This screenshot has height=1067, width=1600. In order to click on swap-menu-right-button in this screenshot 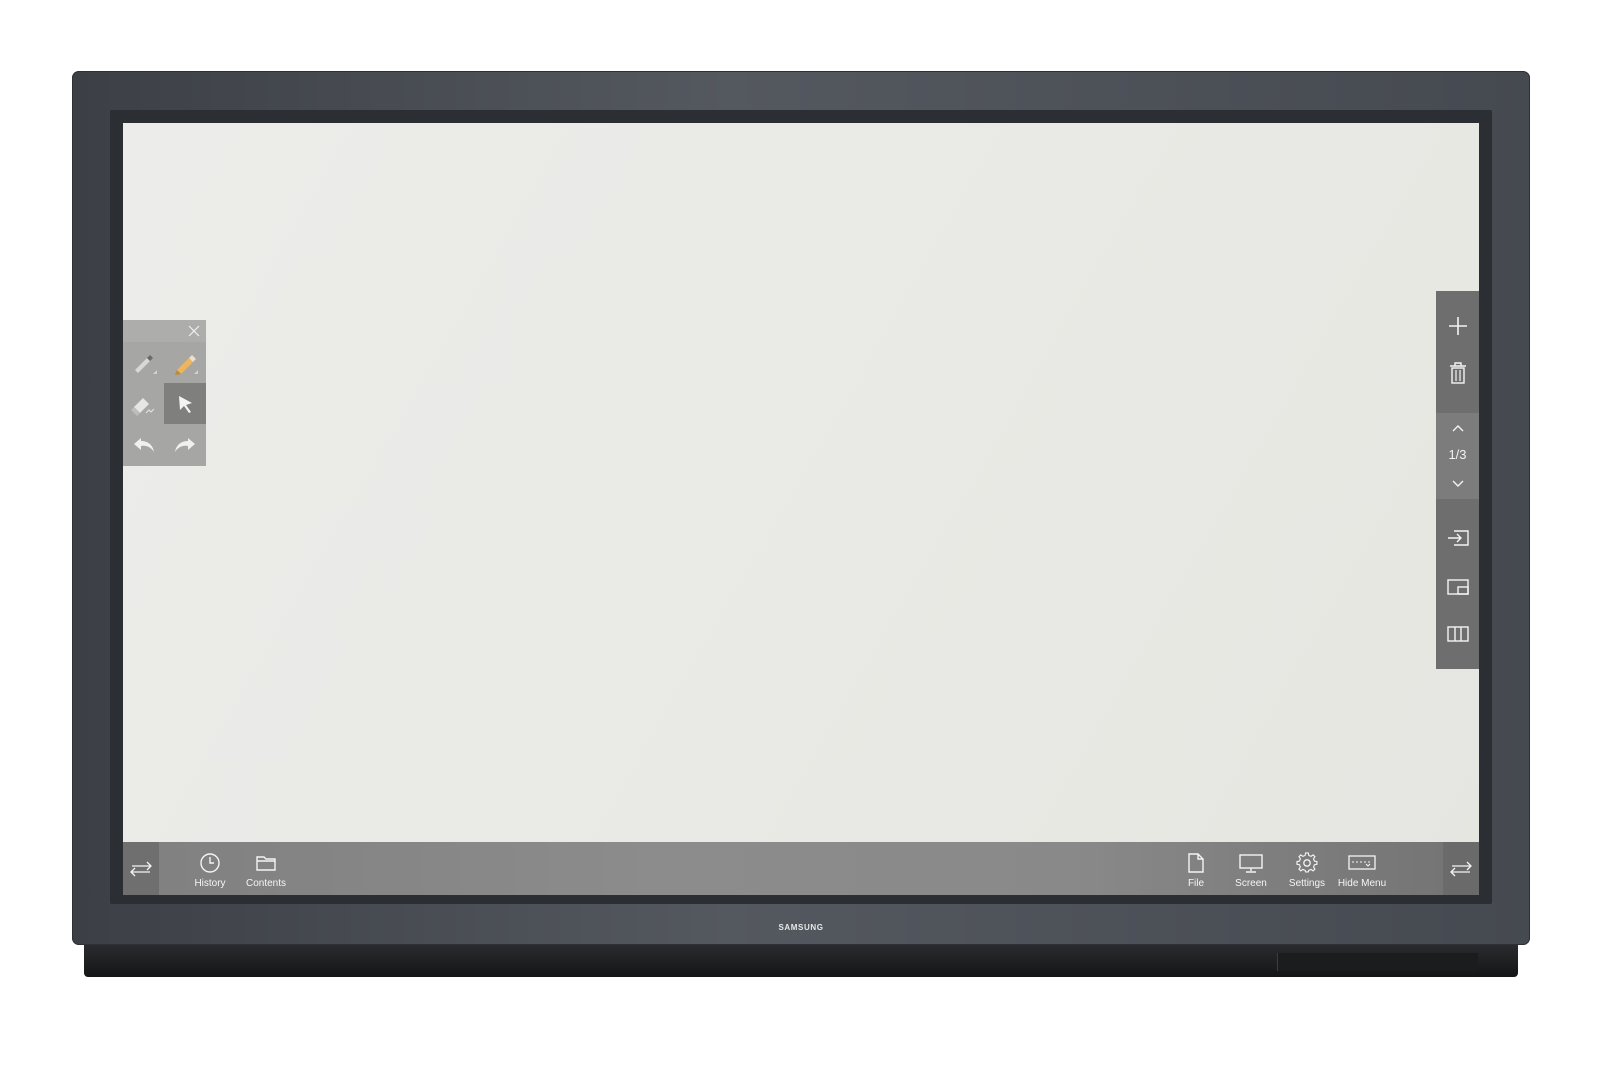, I will do `click(1461, 868)`.